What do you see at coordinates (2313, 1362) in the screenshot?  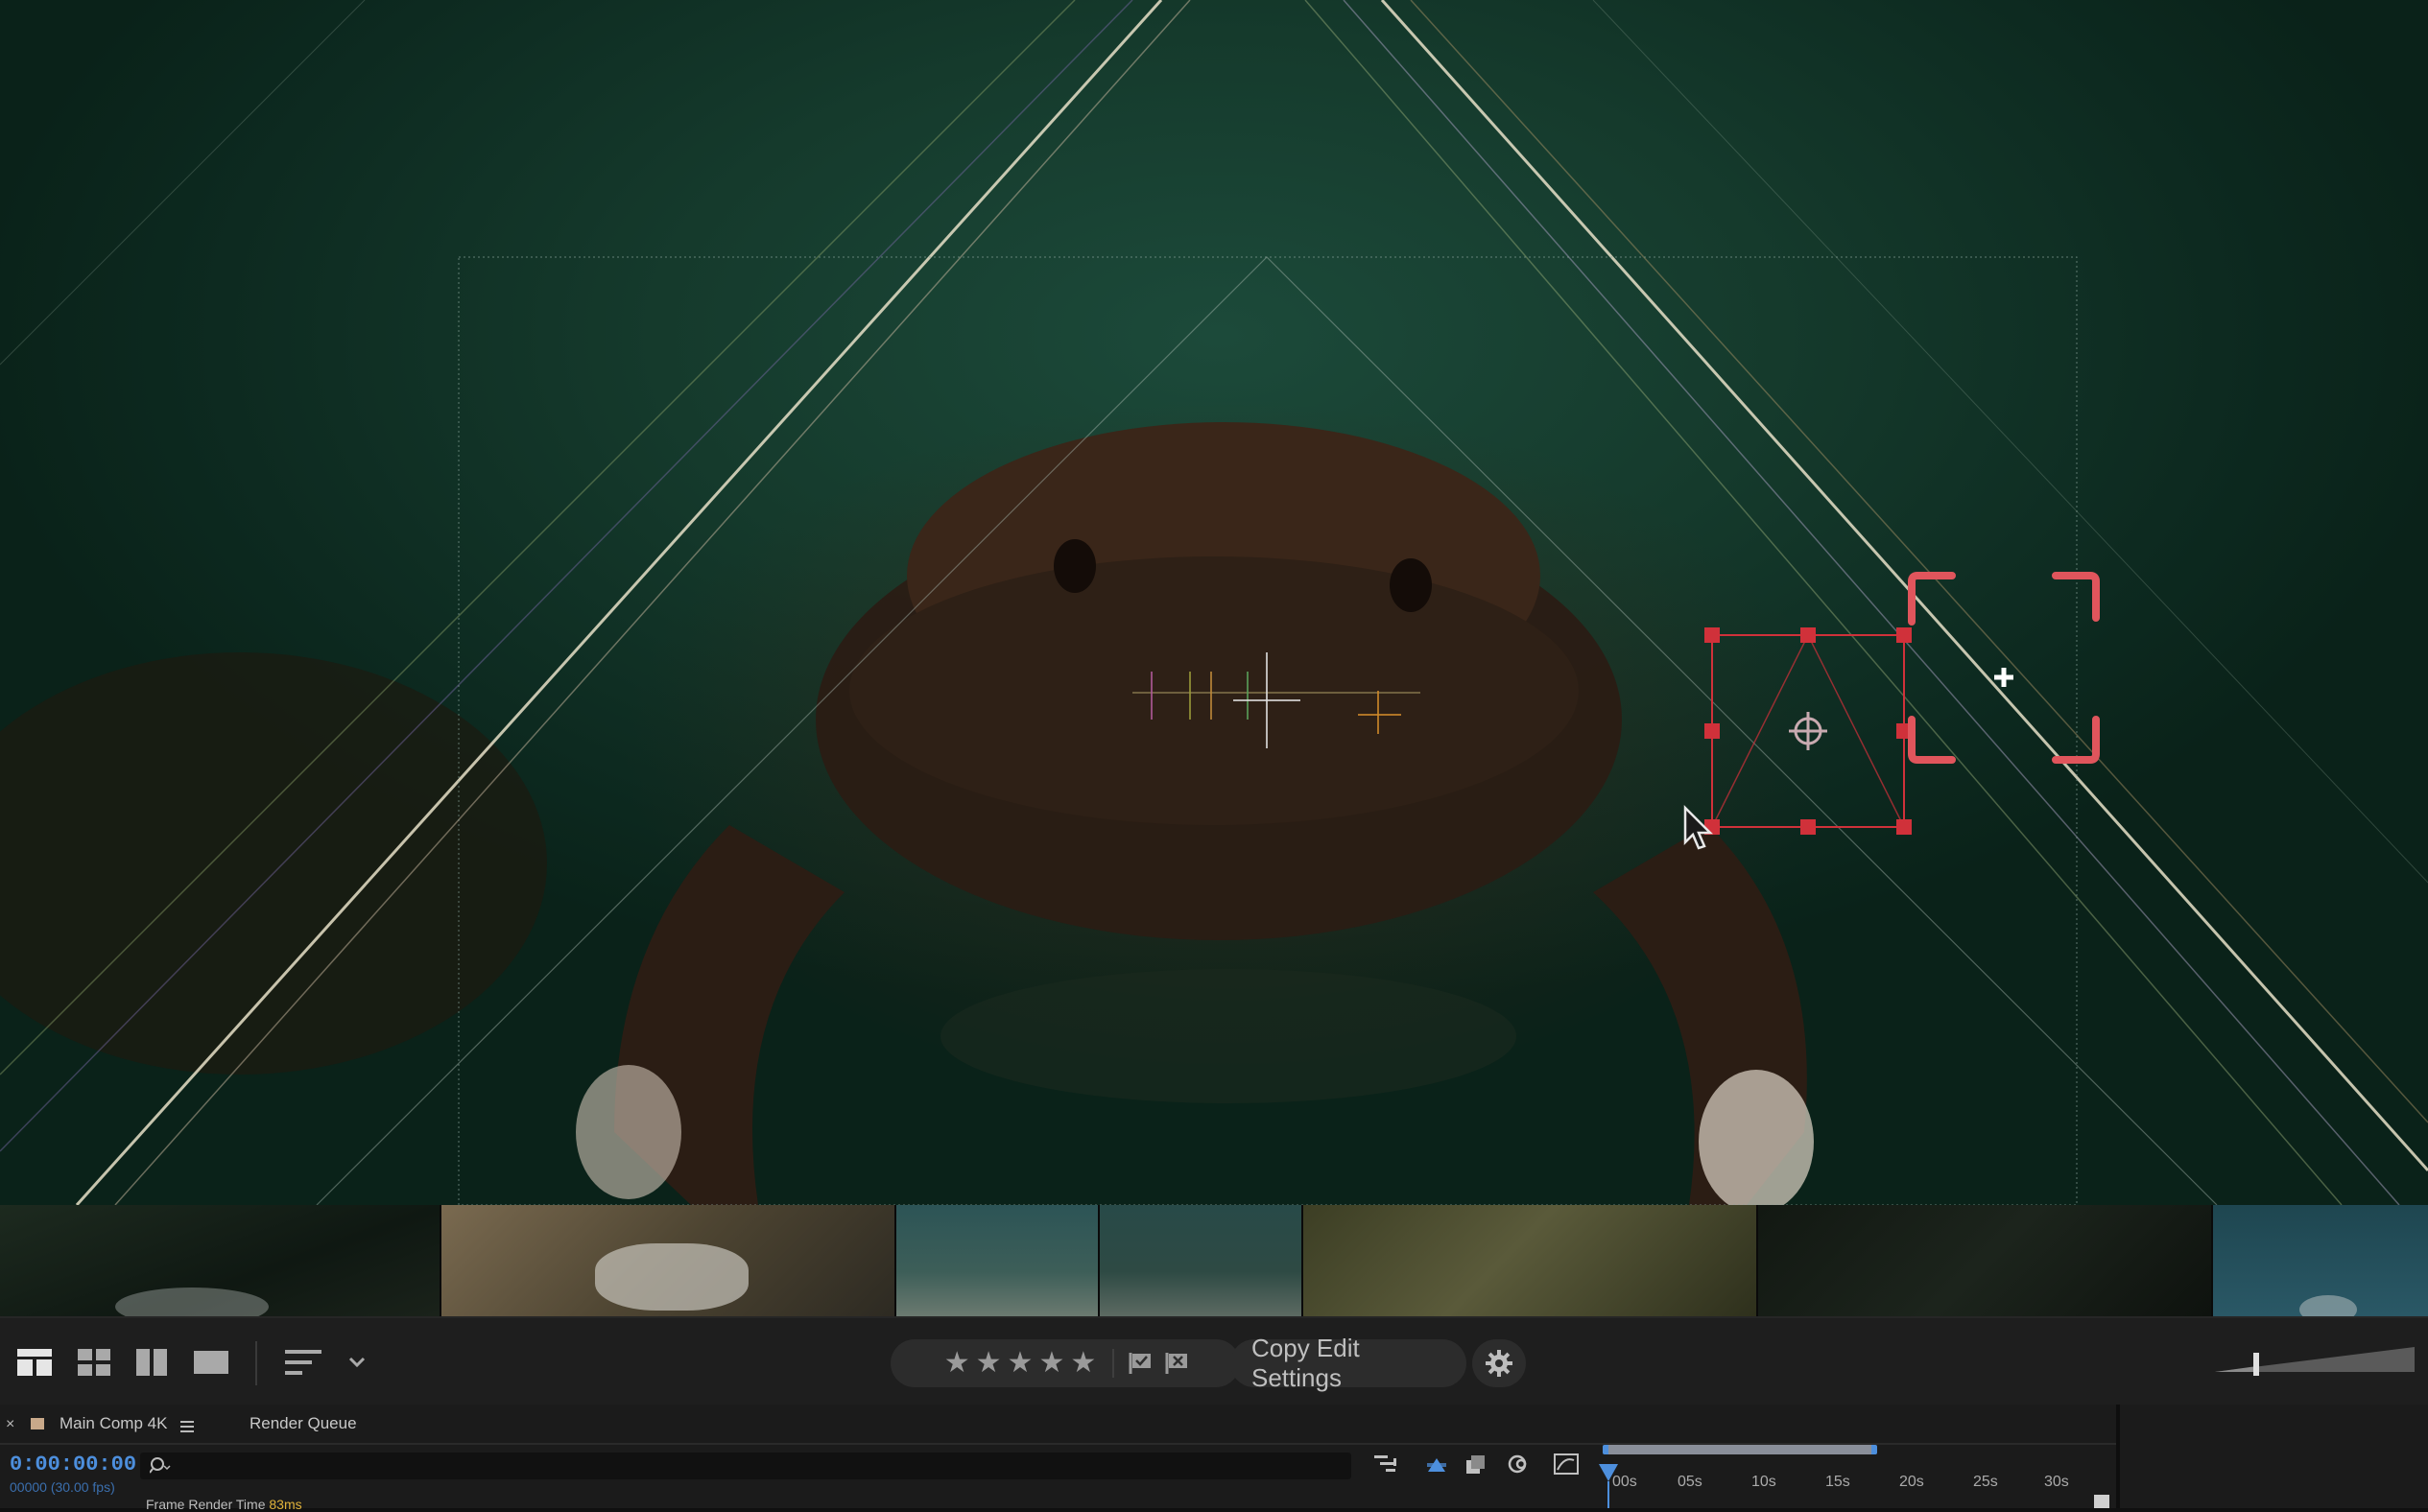 I see `size-slider-icon` at bounding box center [2313, 1362].